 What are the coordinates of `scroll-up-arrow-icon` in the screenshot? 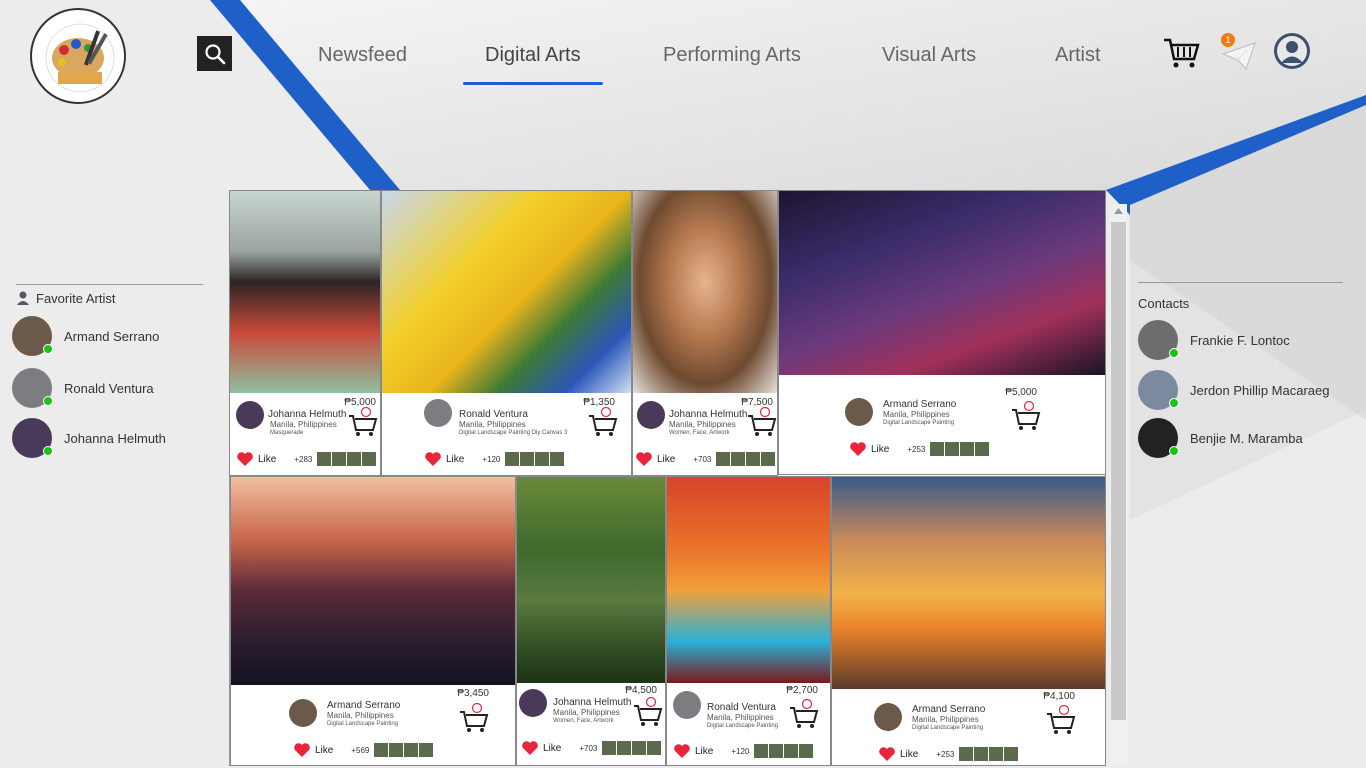 It's located at (1118, 211).